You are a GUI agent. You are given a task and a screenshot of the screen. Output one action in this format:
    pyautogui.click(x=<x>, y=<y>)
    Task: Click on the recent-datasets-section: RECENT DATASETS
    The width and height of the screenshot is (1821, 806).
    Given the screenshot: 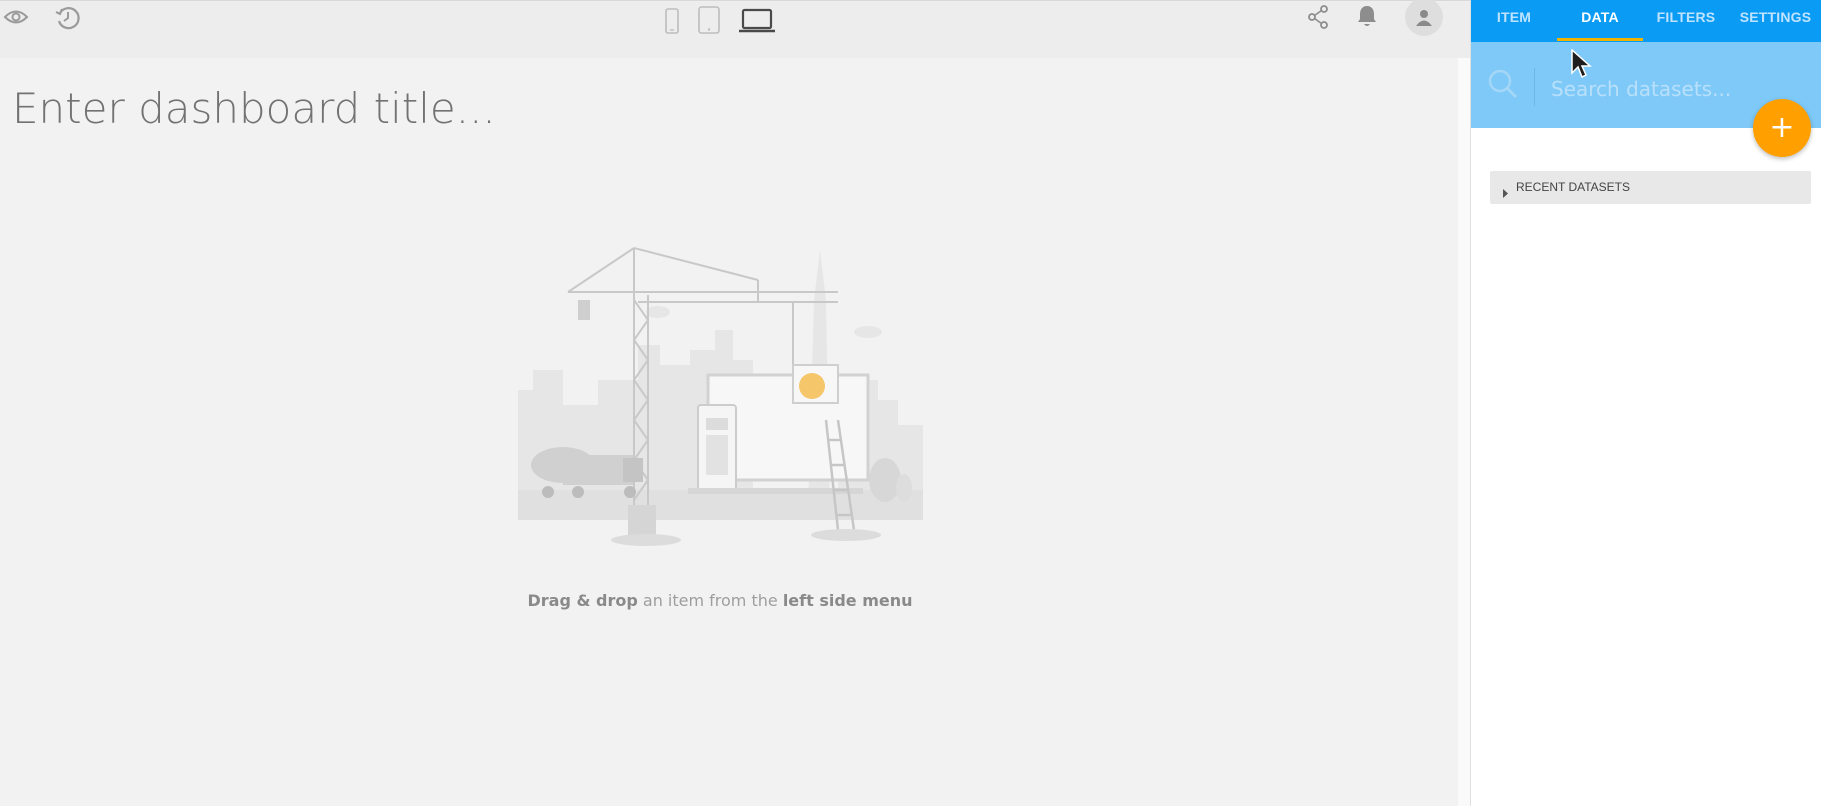 What is the action you would take?
    pyautogui.click(x=1650, y=187)
    